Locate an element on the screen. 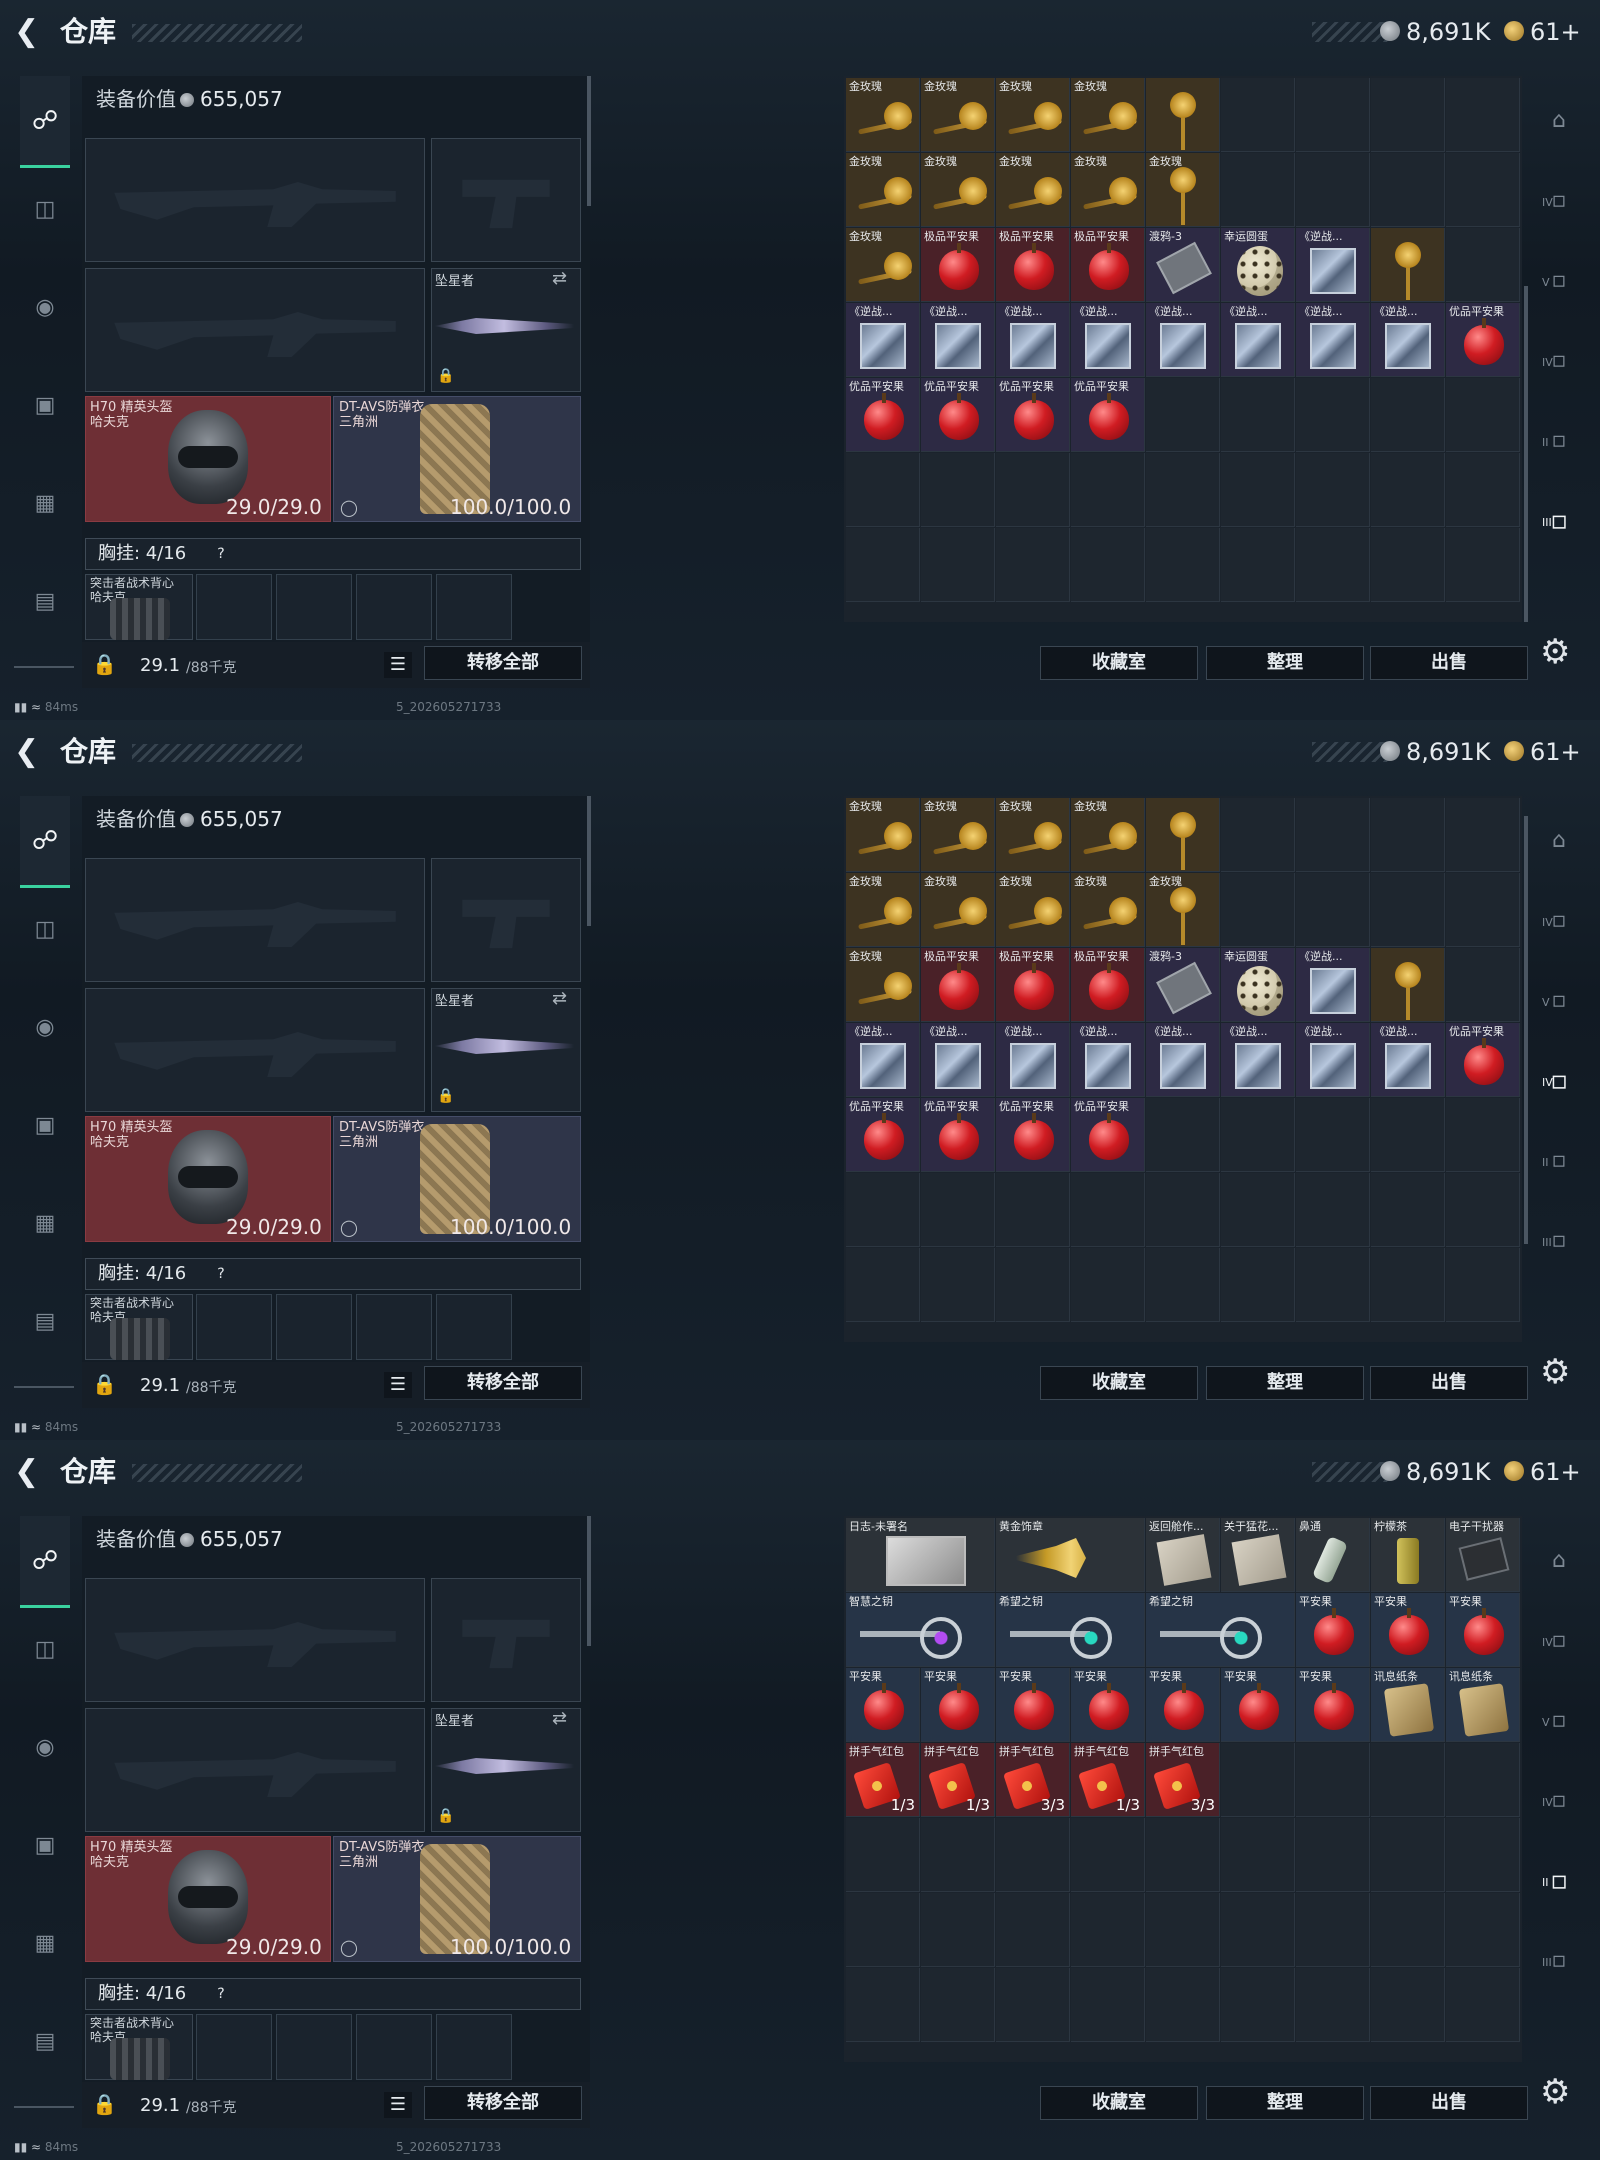  currency-gold-value: 61+ is located at coordinates (1555, 1472).